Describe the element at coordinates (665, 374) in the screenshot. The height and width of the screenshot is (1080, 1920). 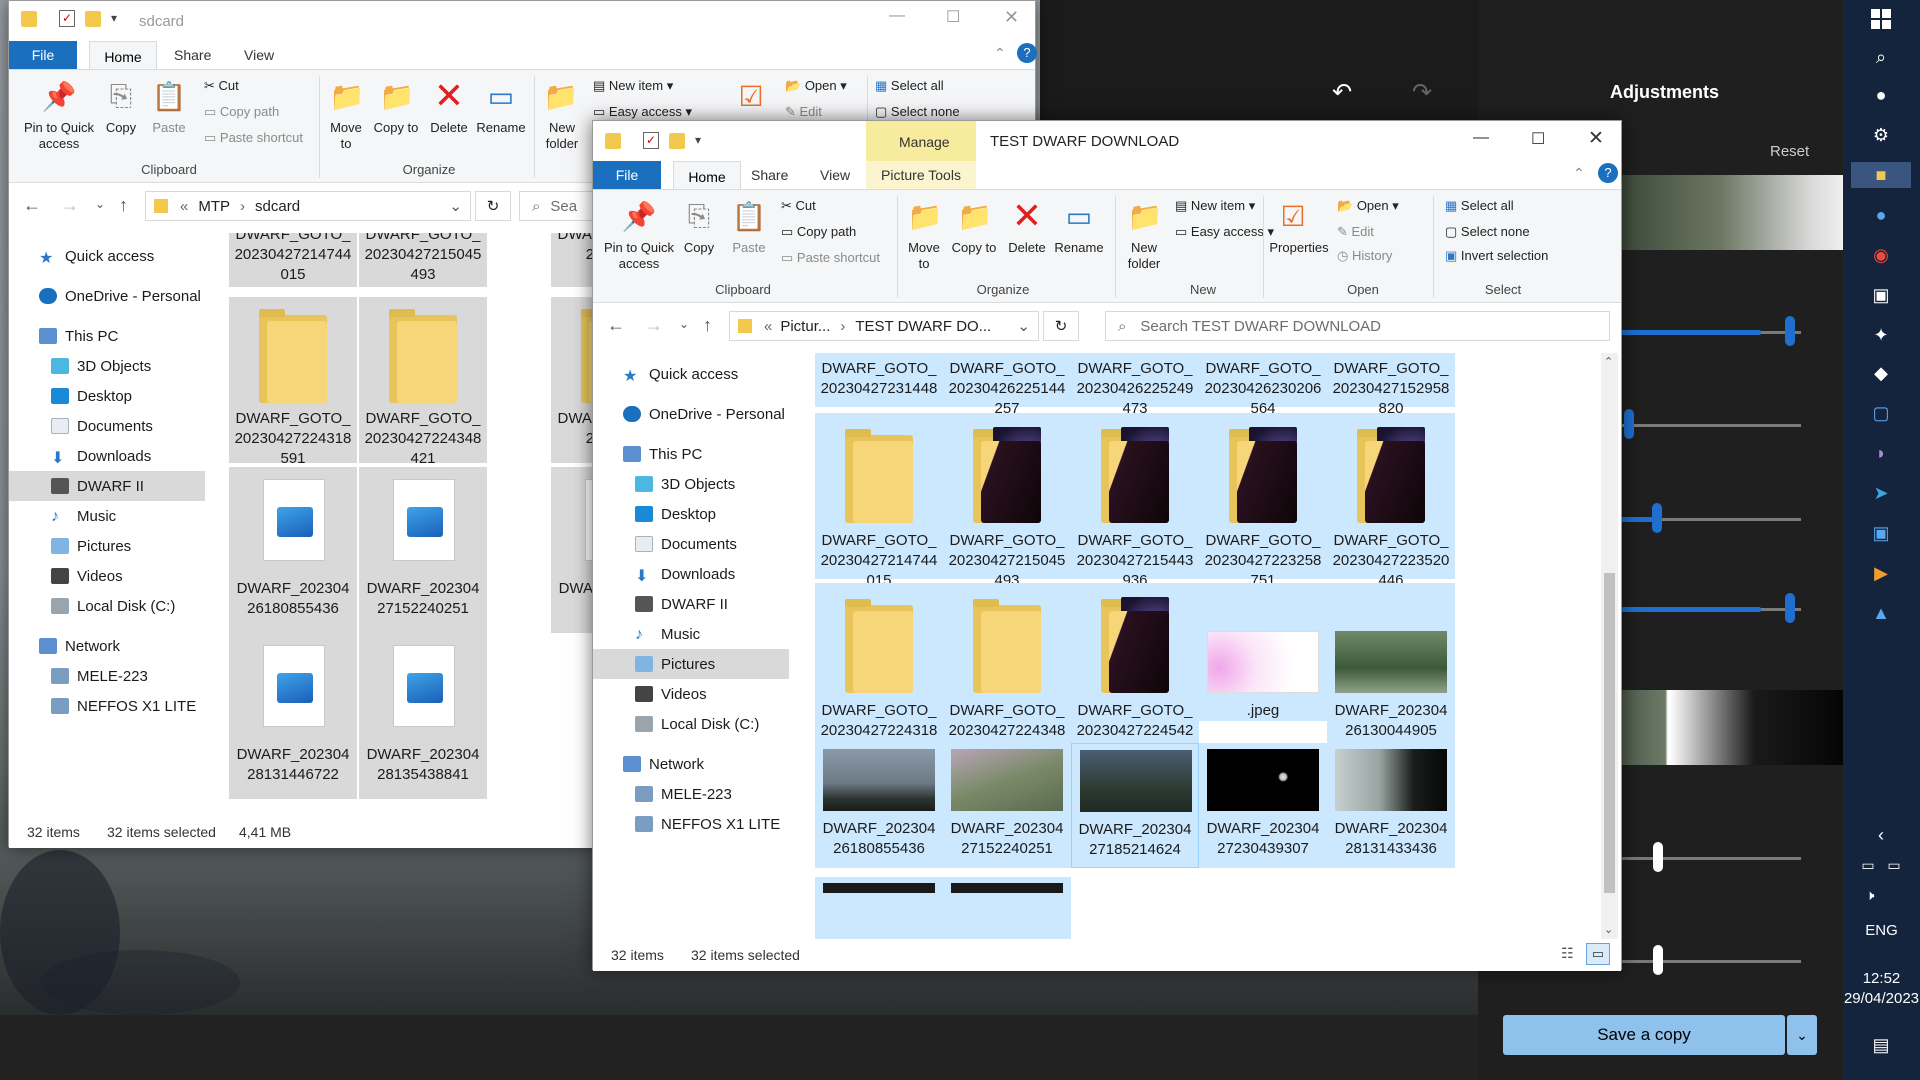
I see `nav-quick-access: ★ Quick access` at that location.